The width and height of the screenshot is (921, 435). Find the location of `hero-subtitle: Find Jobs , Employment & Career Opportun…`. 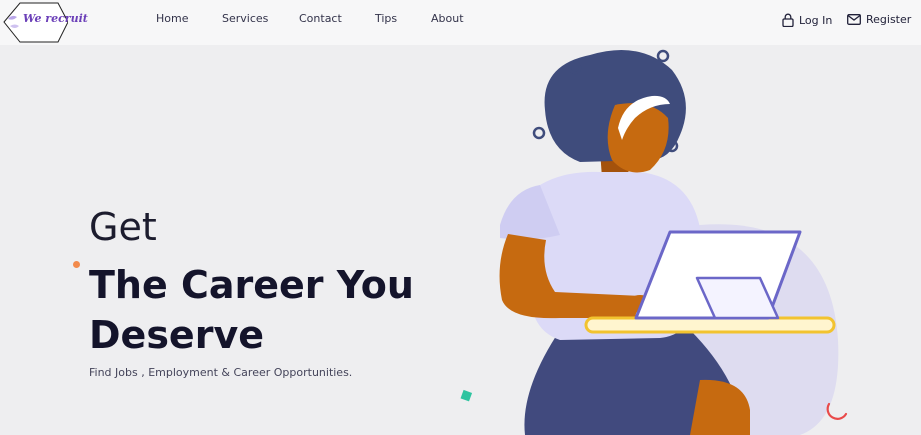

hero-subtitle: Find Jobs , Employment & Career Opportun… is located at coordinates (221, 372).